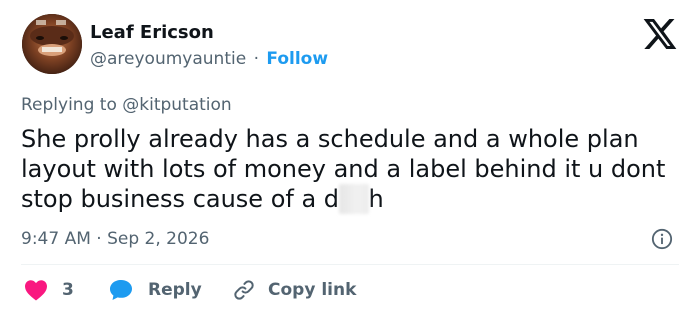  Describe the element at coordinates (376, 199) in the screenshot. I see `tweet-text-end: h` at that location.